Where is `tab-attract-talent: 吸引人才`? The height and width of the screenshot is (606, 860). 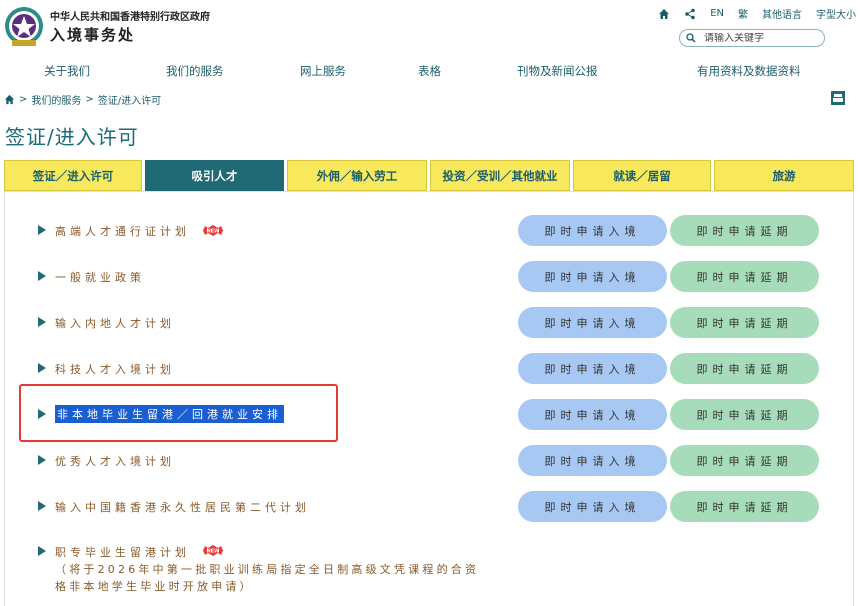 tab-attract-talent: 吸引人才 is located at coordinates (214, 175).